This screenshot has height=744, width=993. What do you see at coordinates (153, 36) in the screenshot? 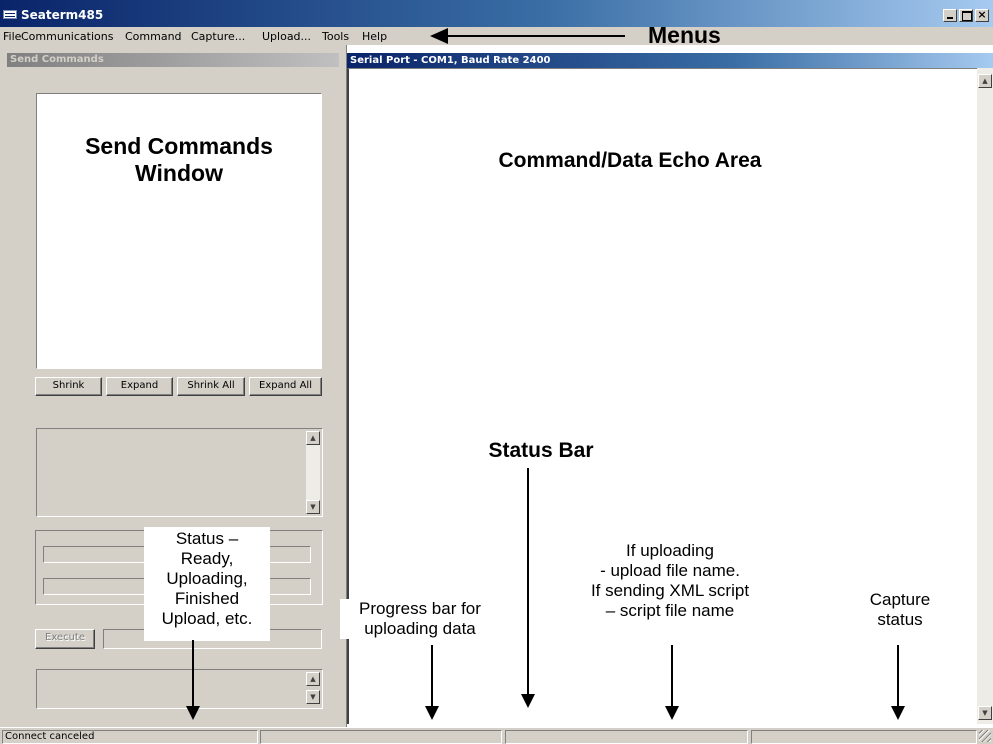
I see `menu-command: Command` at bounding box center [153, 36].